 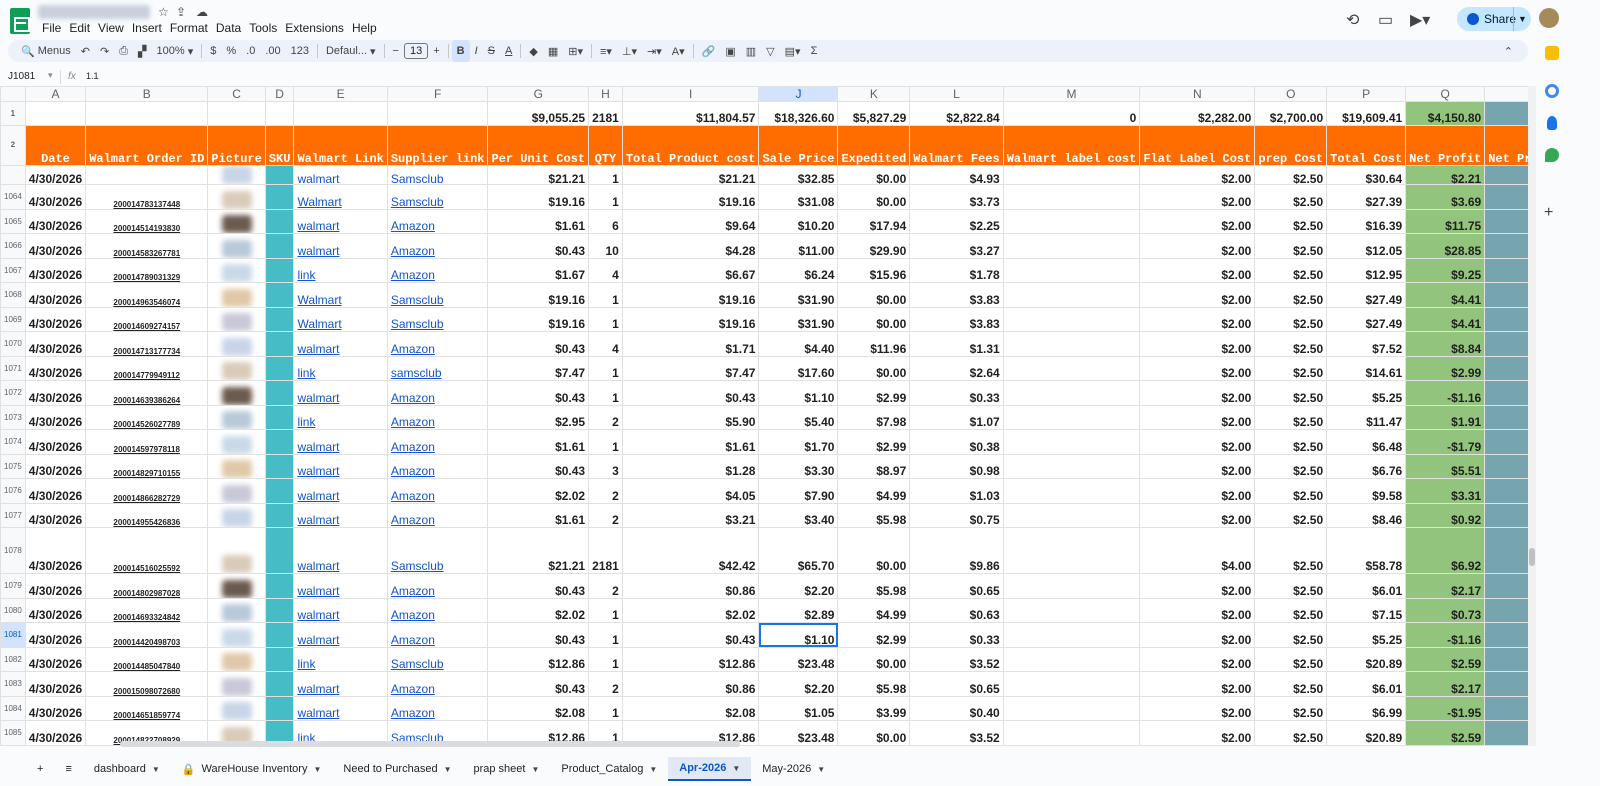 What do you see at coordinates (690, 270) in the screenshot?
I see `value-cell: $6.67` at bounding box center [690, 270].